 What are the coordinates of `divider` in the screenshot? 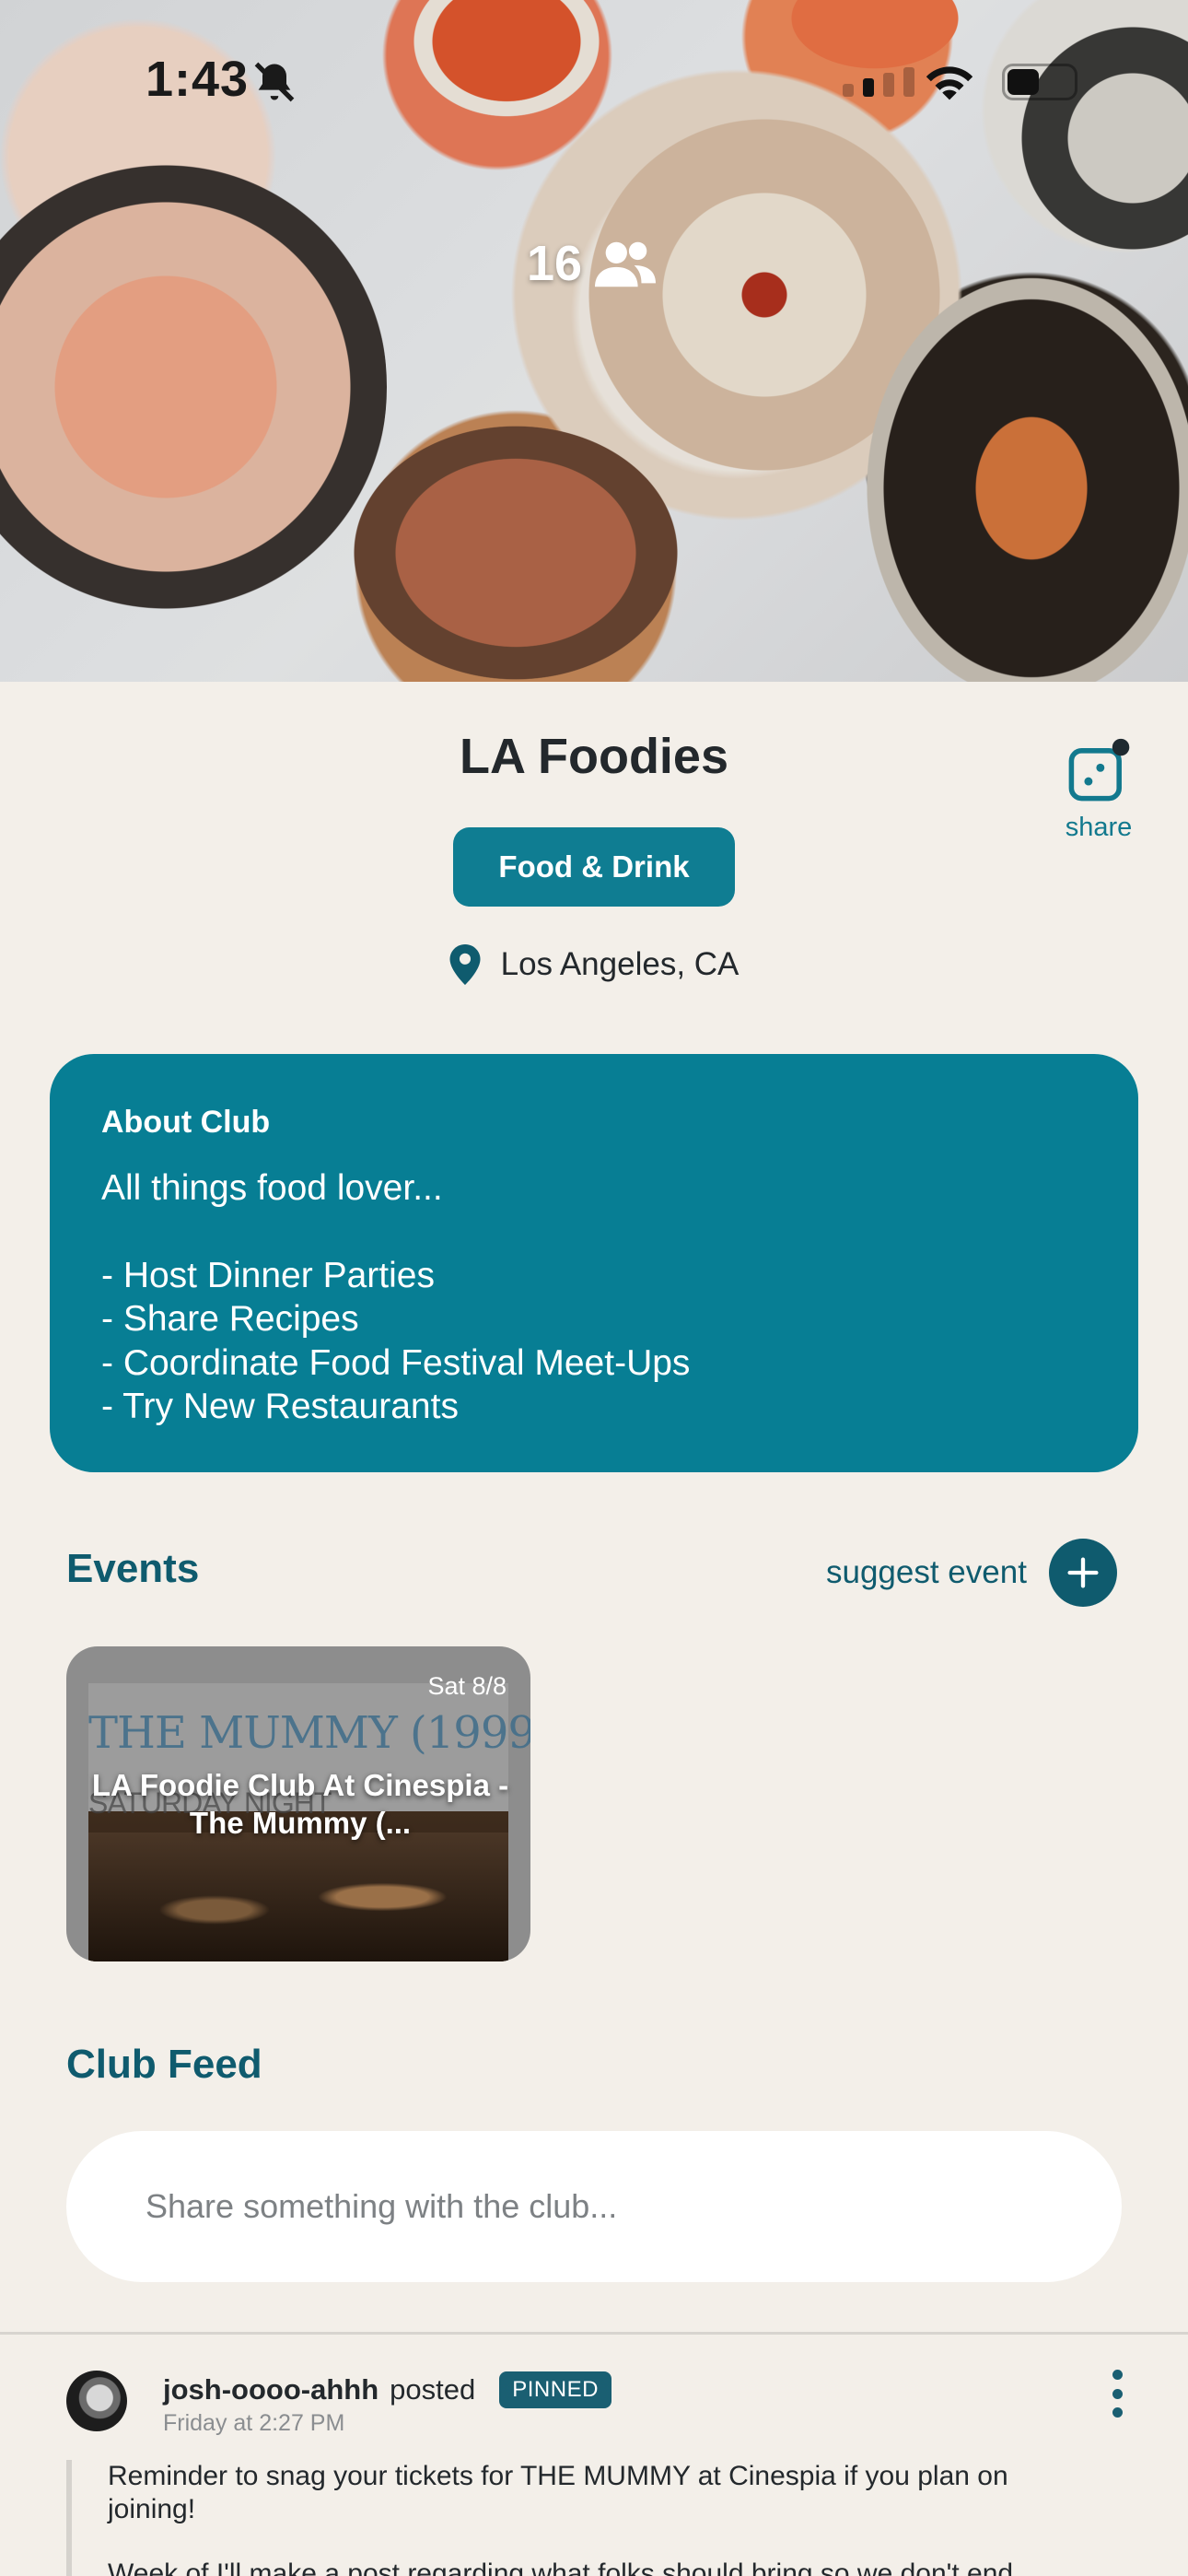 It's located at (594, 2333).